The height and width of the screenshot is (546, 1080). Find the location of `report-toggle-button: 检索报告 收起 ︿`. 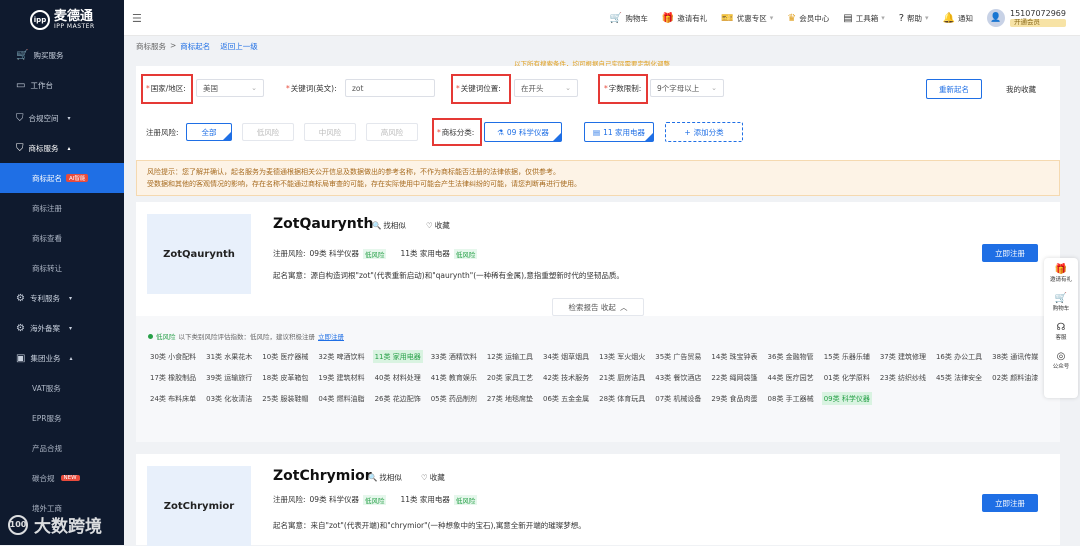

report-toggle-button: 检索报告 收起 ︿ is located at coordinates (598, 307).